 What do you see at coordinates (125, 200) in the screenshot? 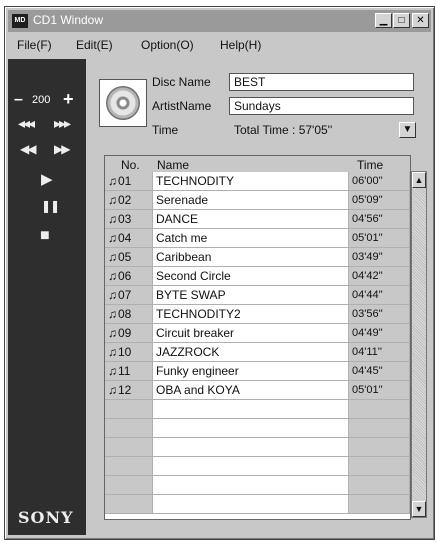
I see `track-number-text: 02` at bounding box center [125, 200].